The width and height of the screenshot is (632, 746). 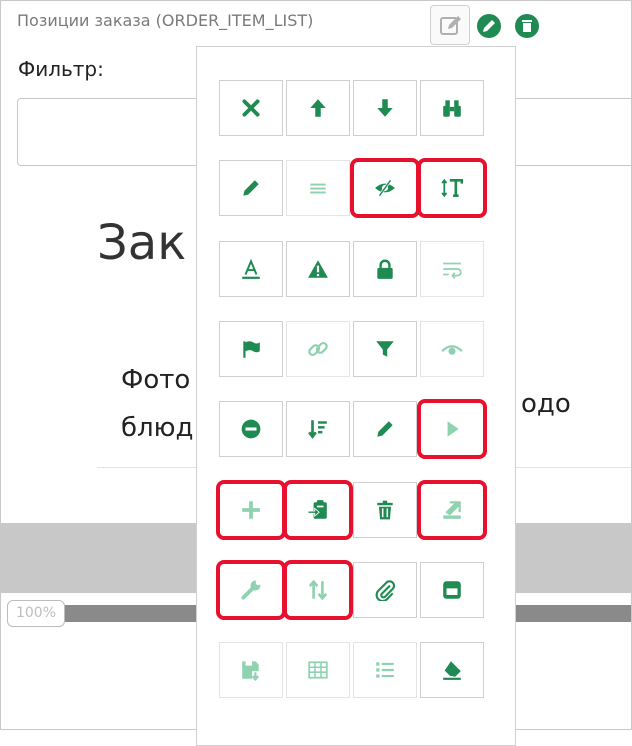 I want to click on warning-icon, so click(x=318, y=269).